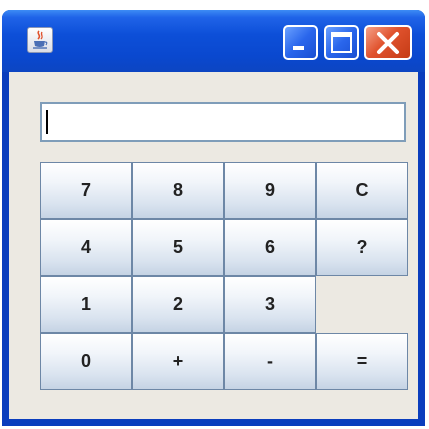  I want to click on key-5: 5, so click(178, 247).